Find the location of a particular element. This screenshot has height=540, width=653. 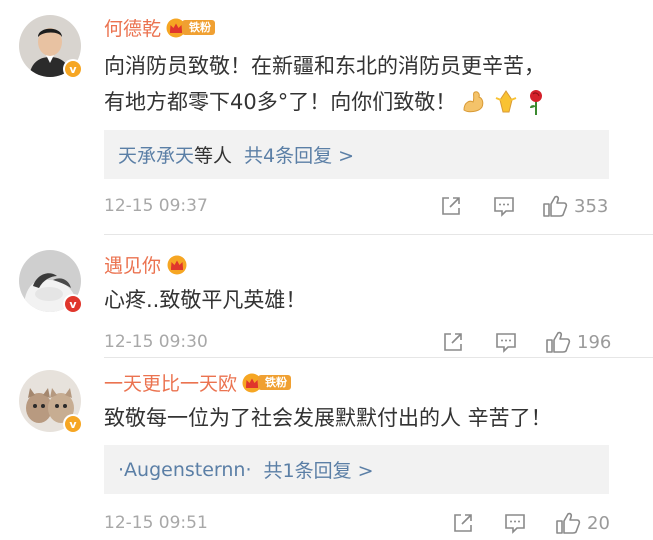

timestamp: 12-15 09:37 is located at coordinates (156, 206).